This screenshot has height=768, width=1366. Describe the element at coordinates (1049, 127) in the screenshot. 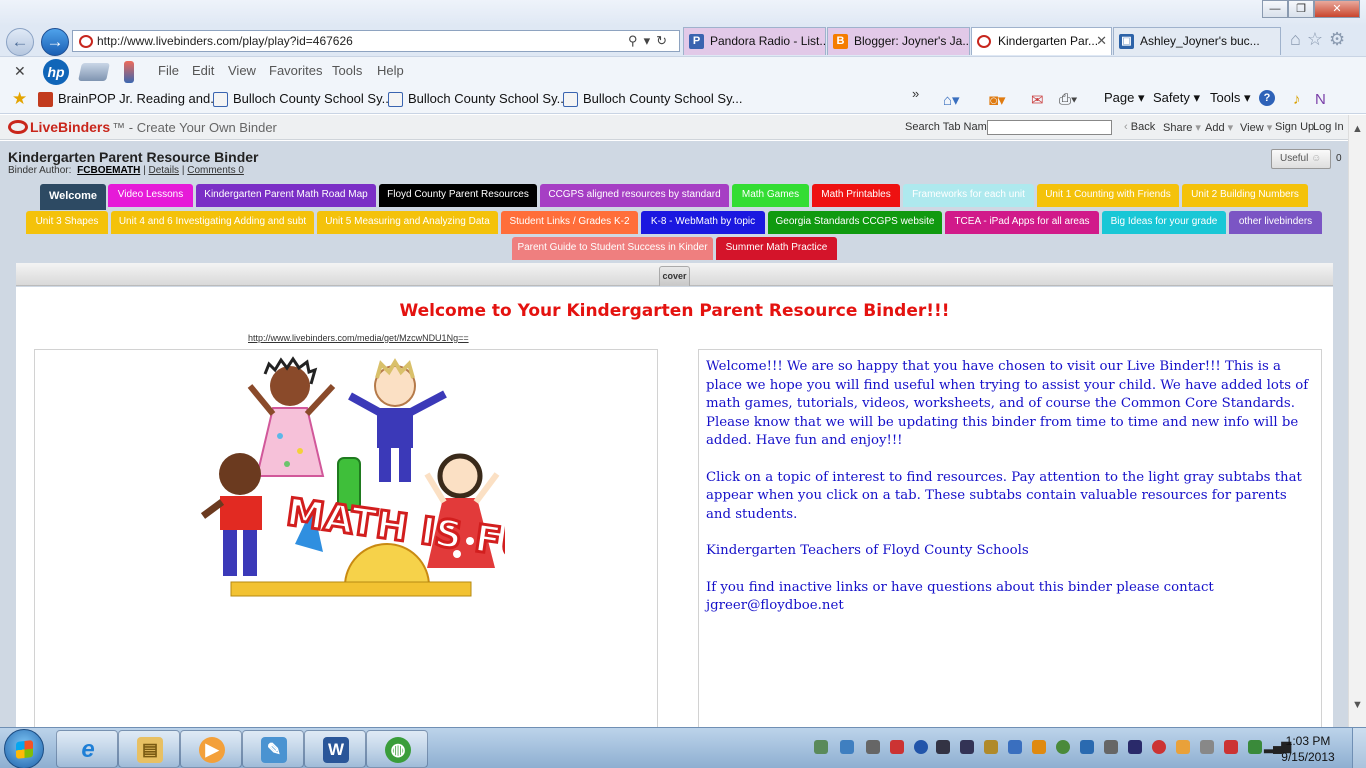

I see `search-tab-input` at that location.